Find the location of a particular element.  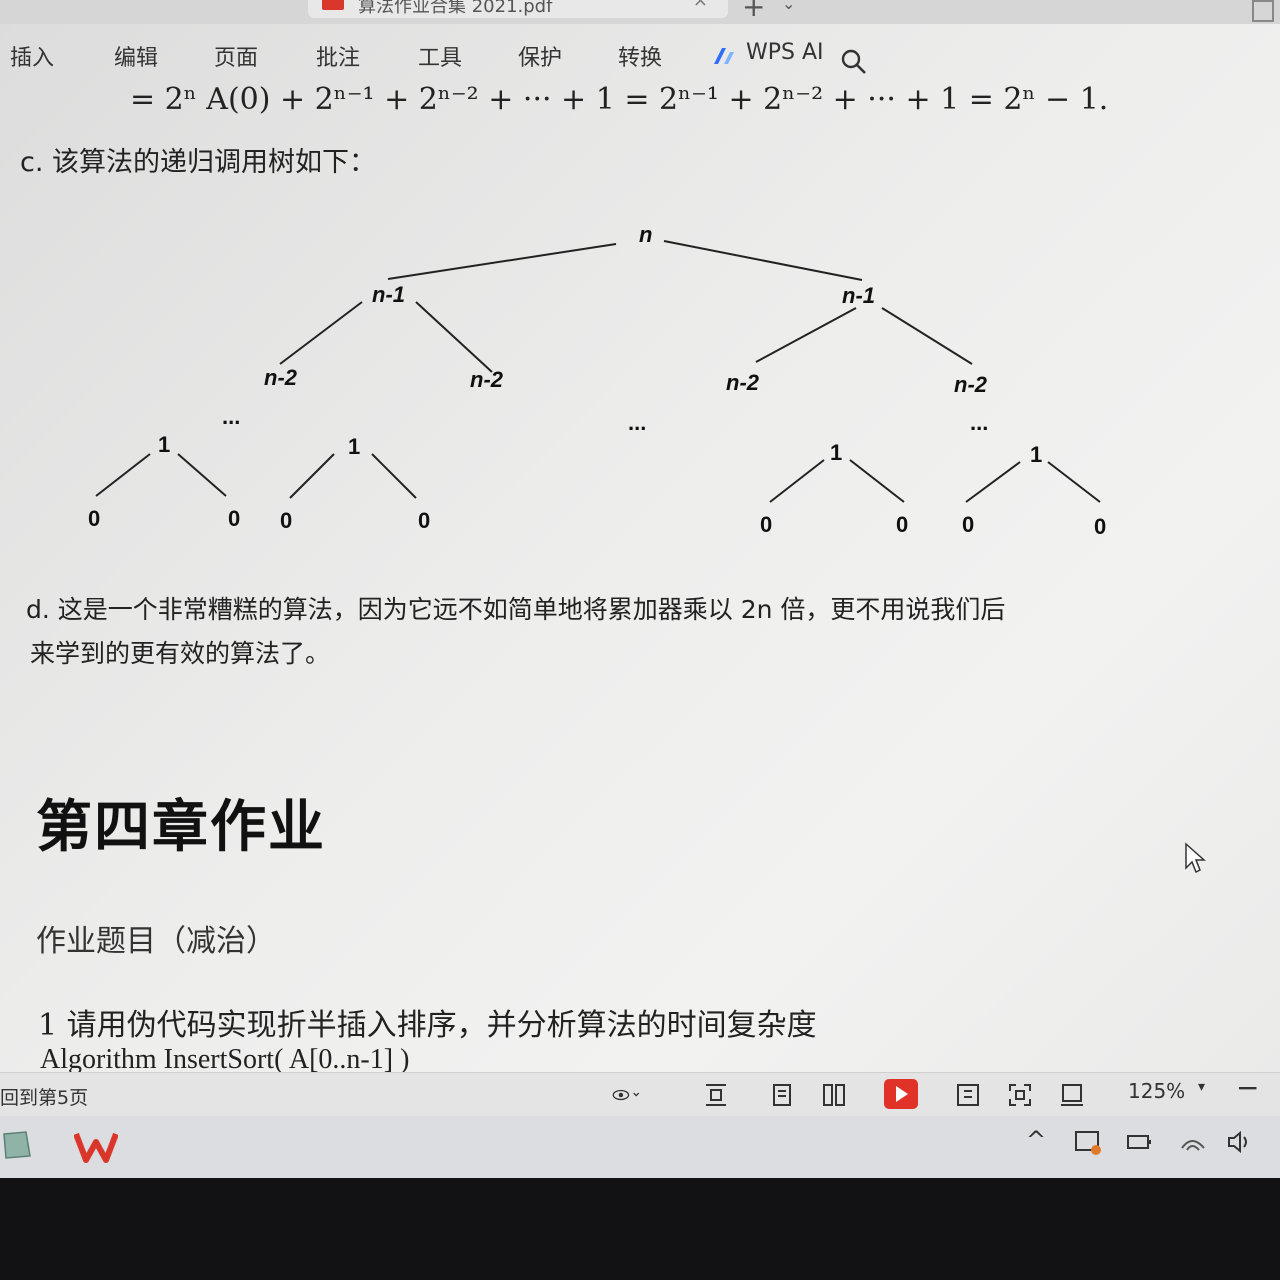

single-page-icon is located at coordinates (782, 1095).